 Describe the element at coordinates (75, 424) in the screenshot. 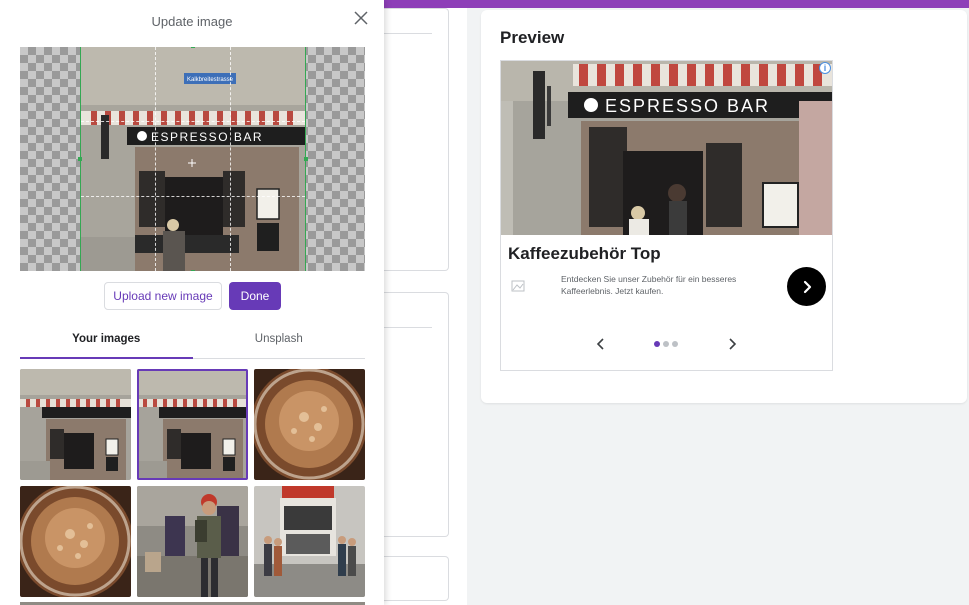

I see `image-thumbnail-espresso-bar` at that location.